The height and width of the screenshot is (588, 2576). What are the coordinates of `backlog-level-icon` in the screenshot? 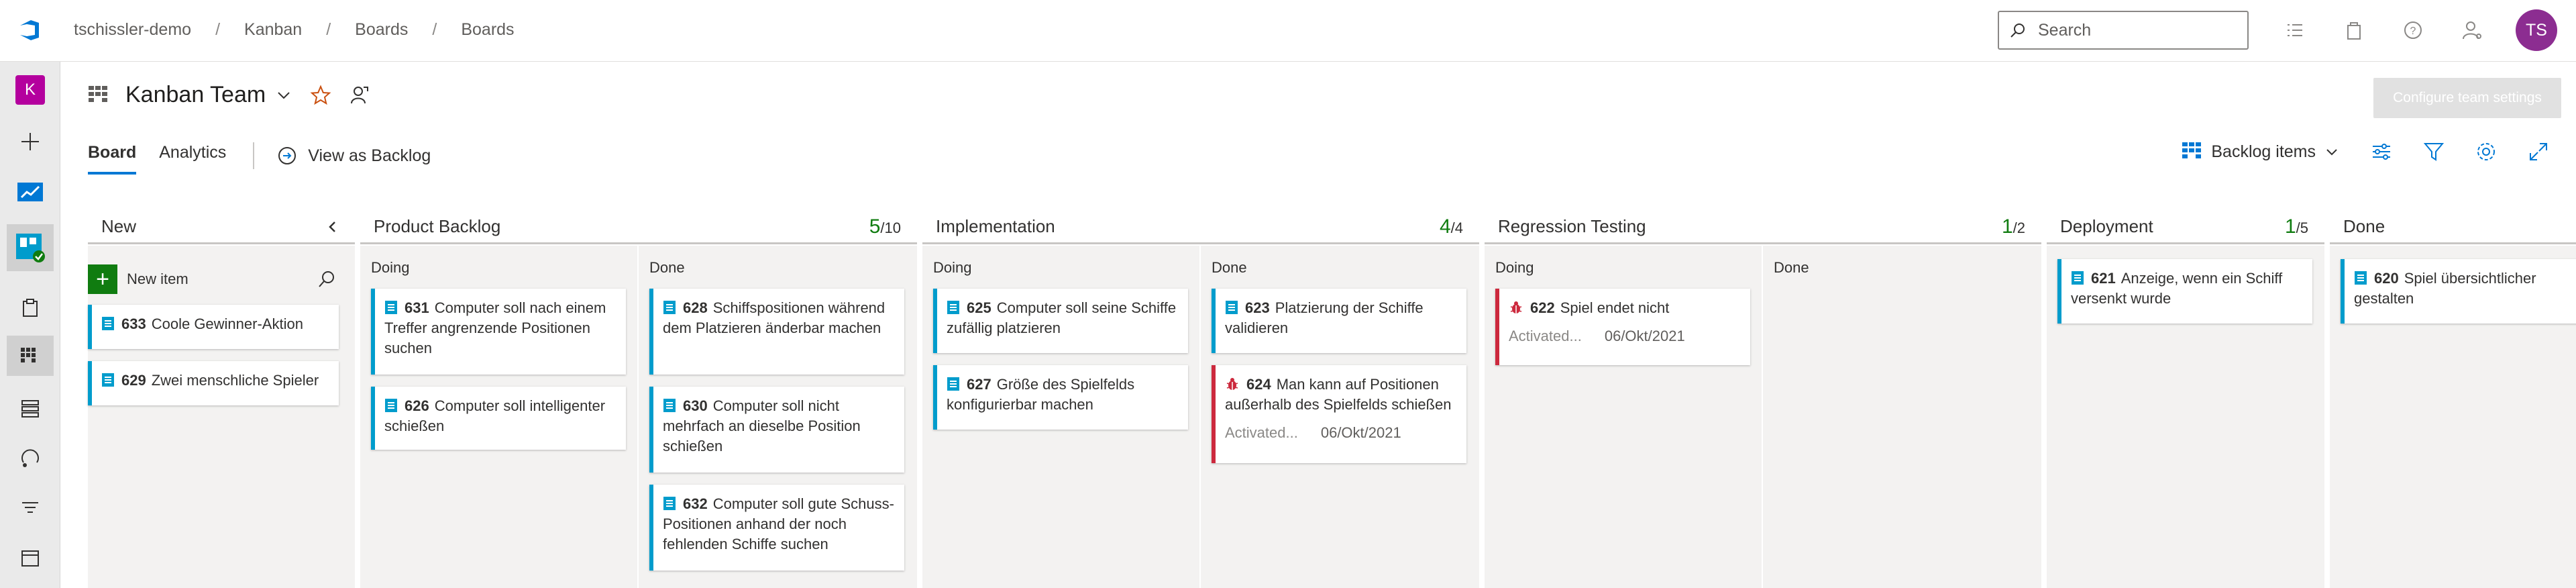 It's located at (2192, 150).